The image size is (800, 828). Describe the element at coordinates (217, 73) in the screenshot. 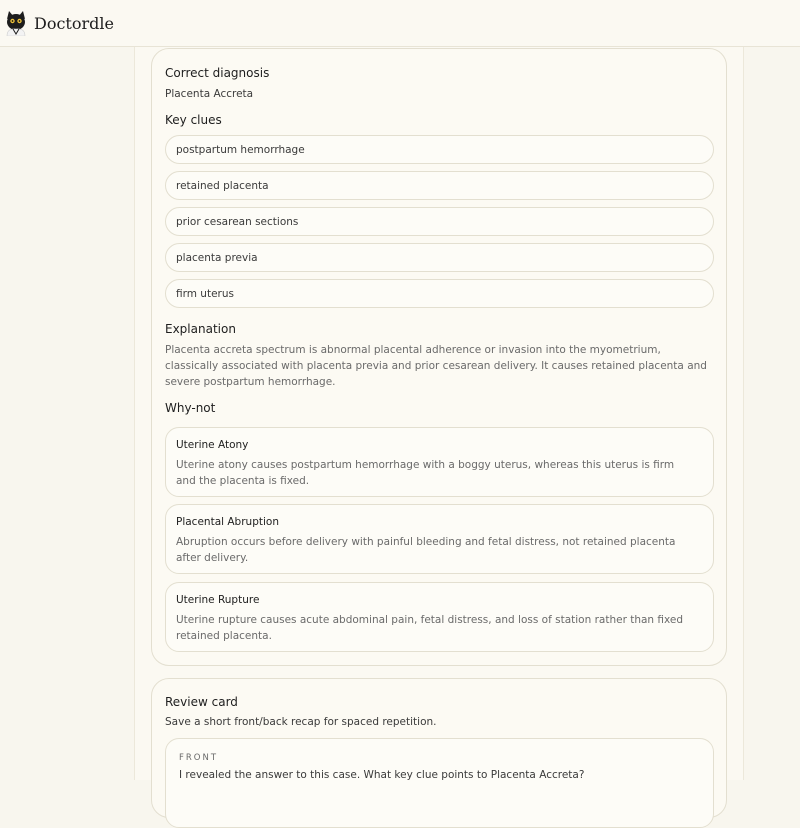

I see `diagnosis-heading: Correct diagnosis` at that location.